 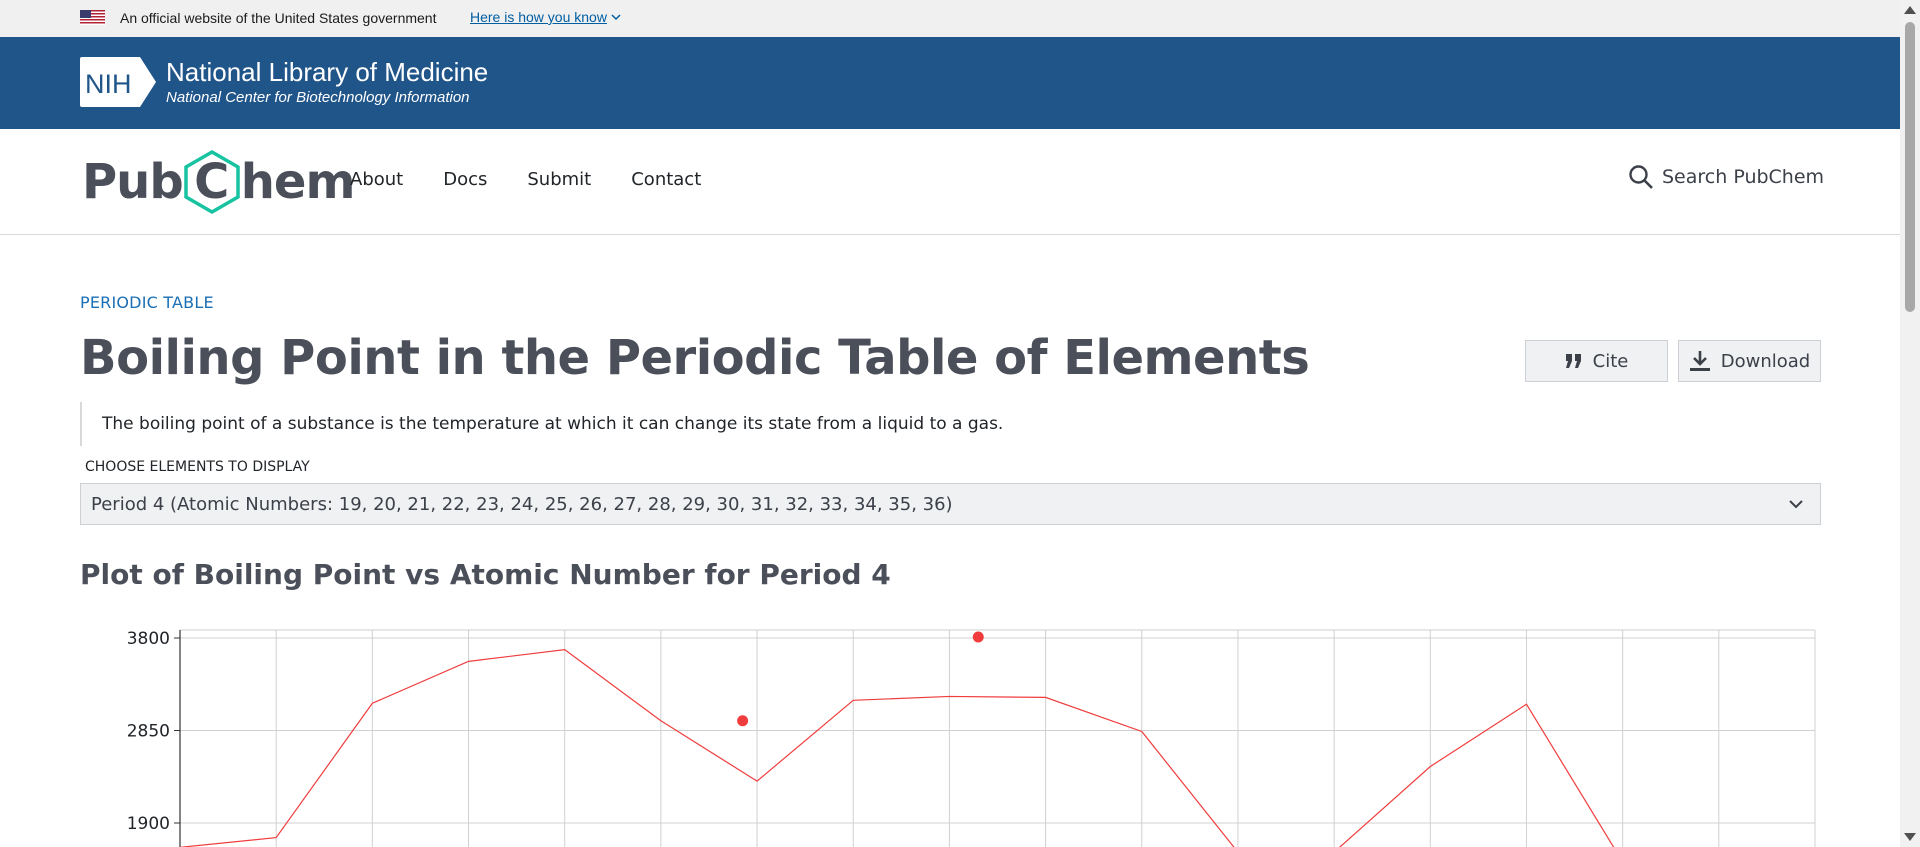 What do you see at coordinates (465, 179) in the screenshot?
I see `nav-docs: Docs` at bounding box center [465, 179].